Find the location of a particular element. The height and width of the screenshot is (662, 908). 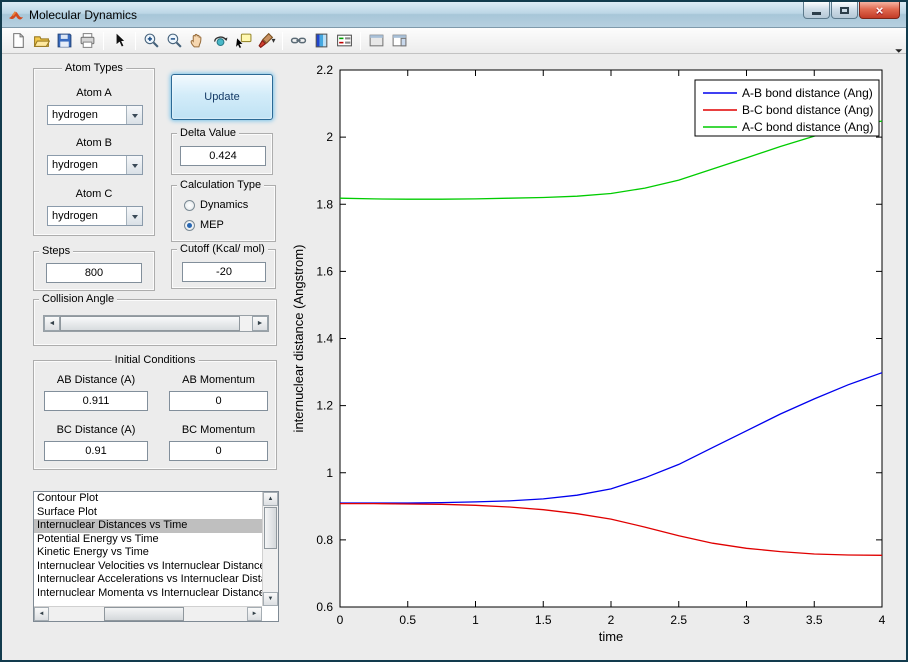

atom-a-dropdown-button is located at coordinates (134, 115).